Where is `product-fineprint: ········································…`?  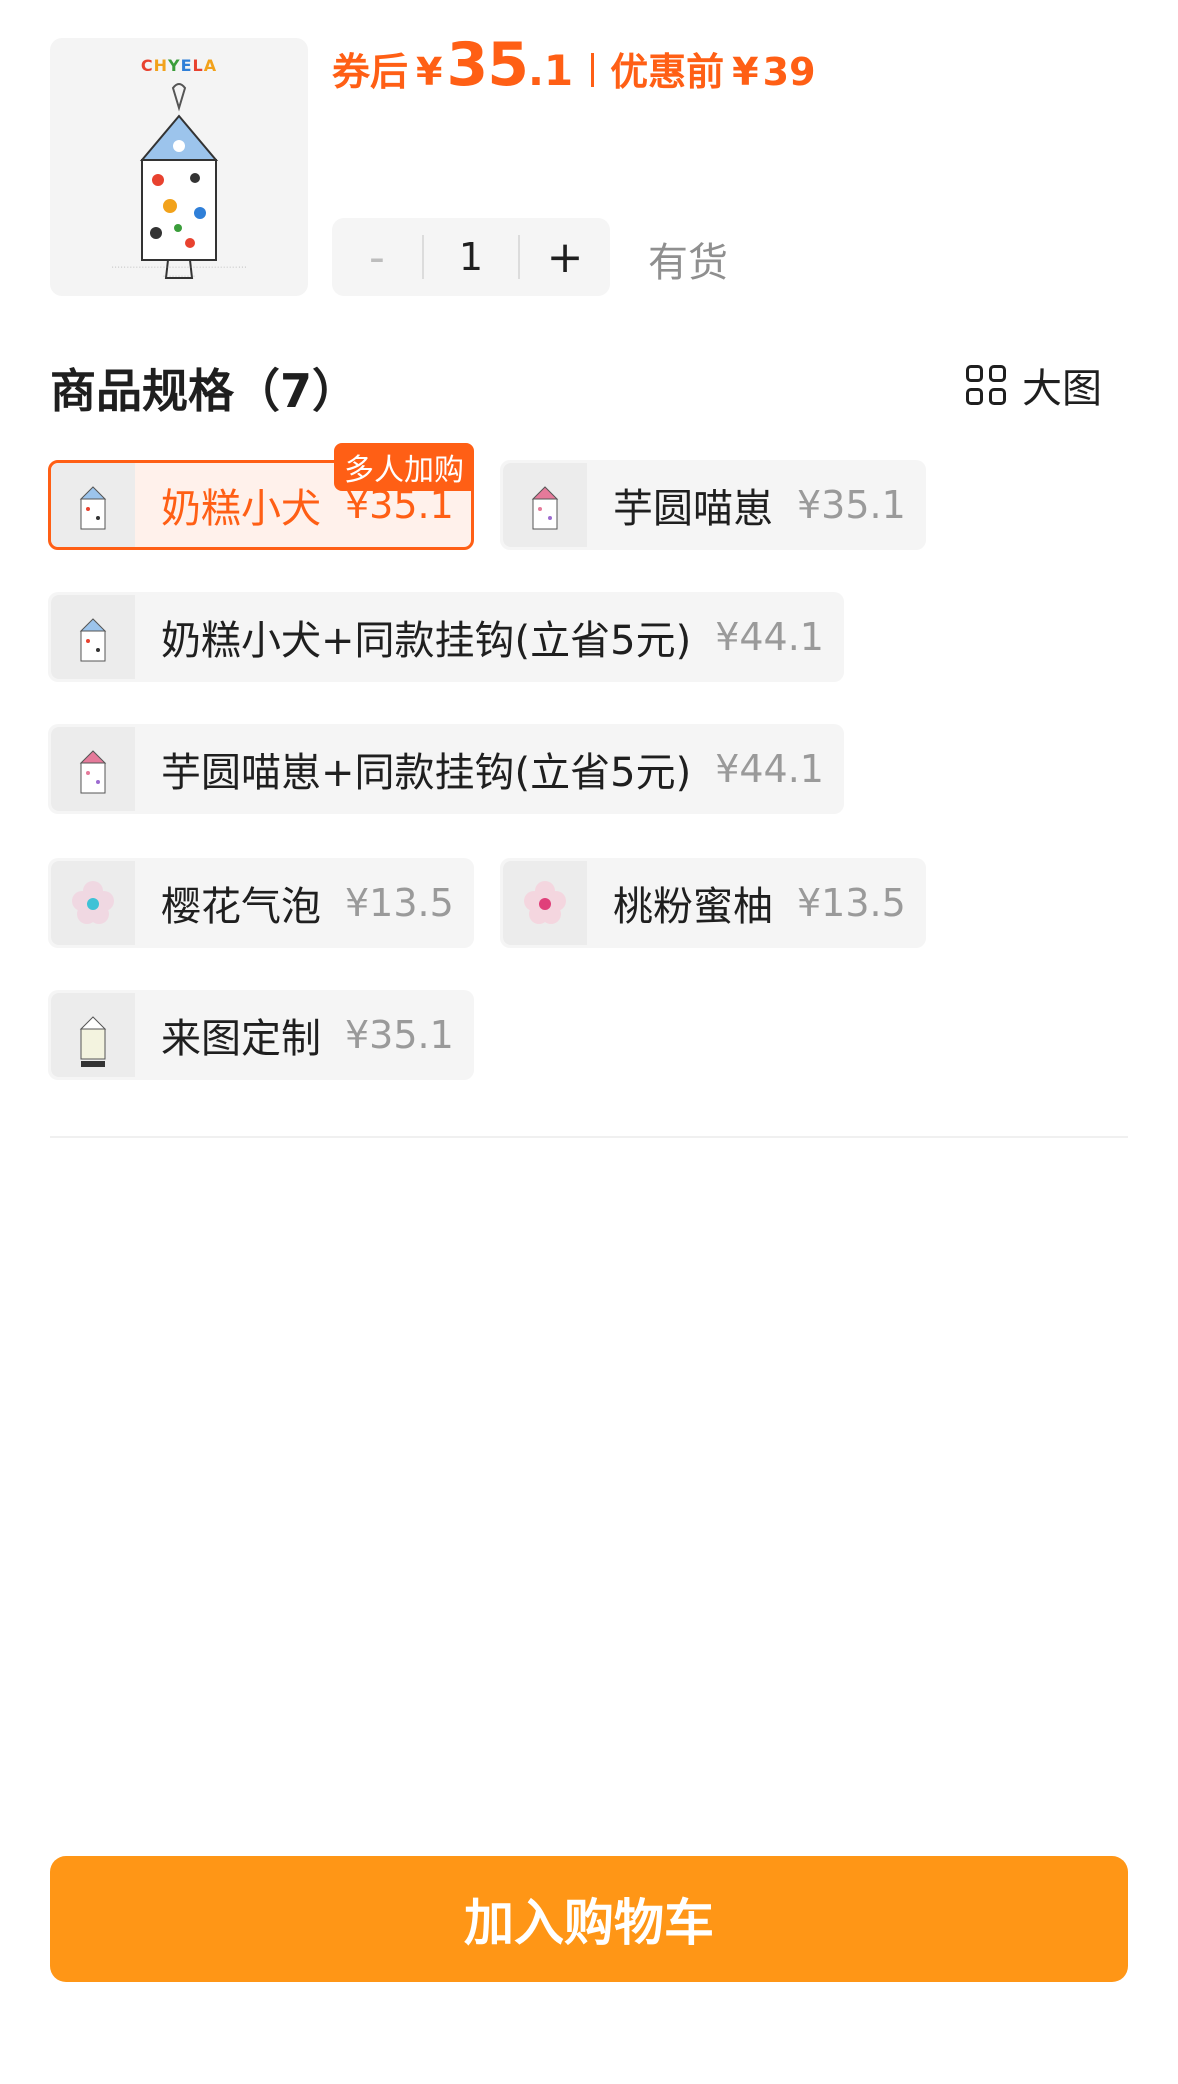 product-fineprint: ········································… is located at coordinates (179, 272).